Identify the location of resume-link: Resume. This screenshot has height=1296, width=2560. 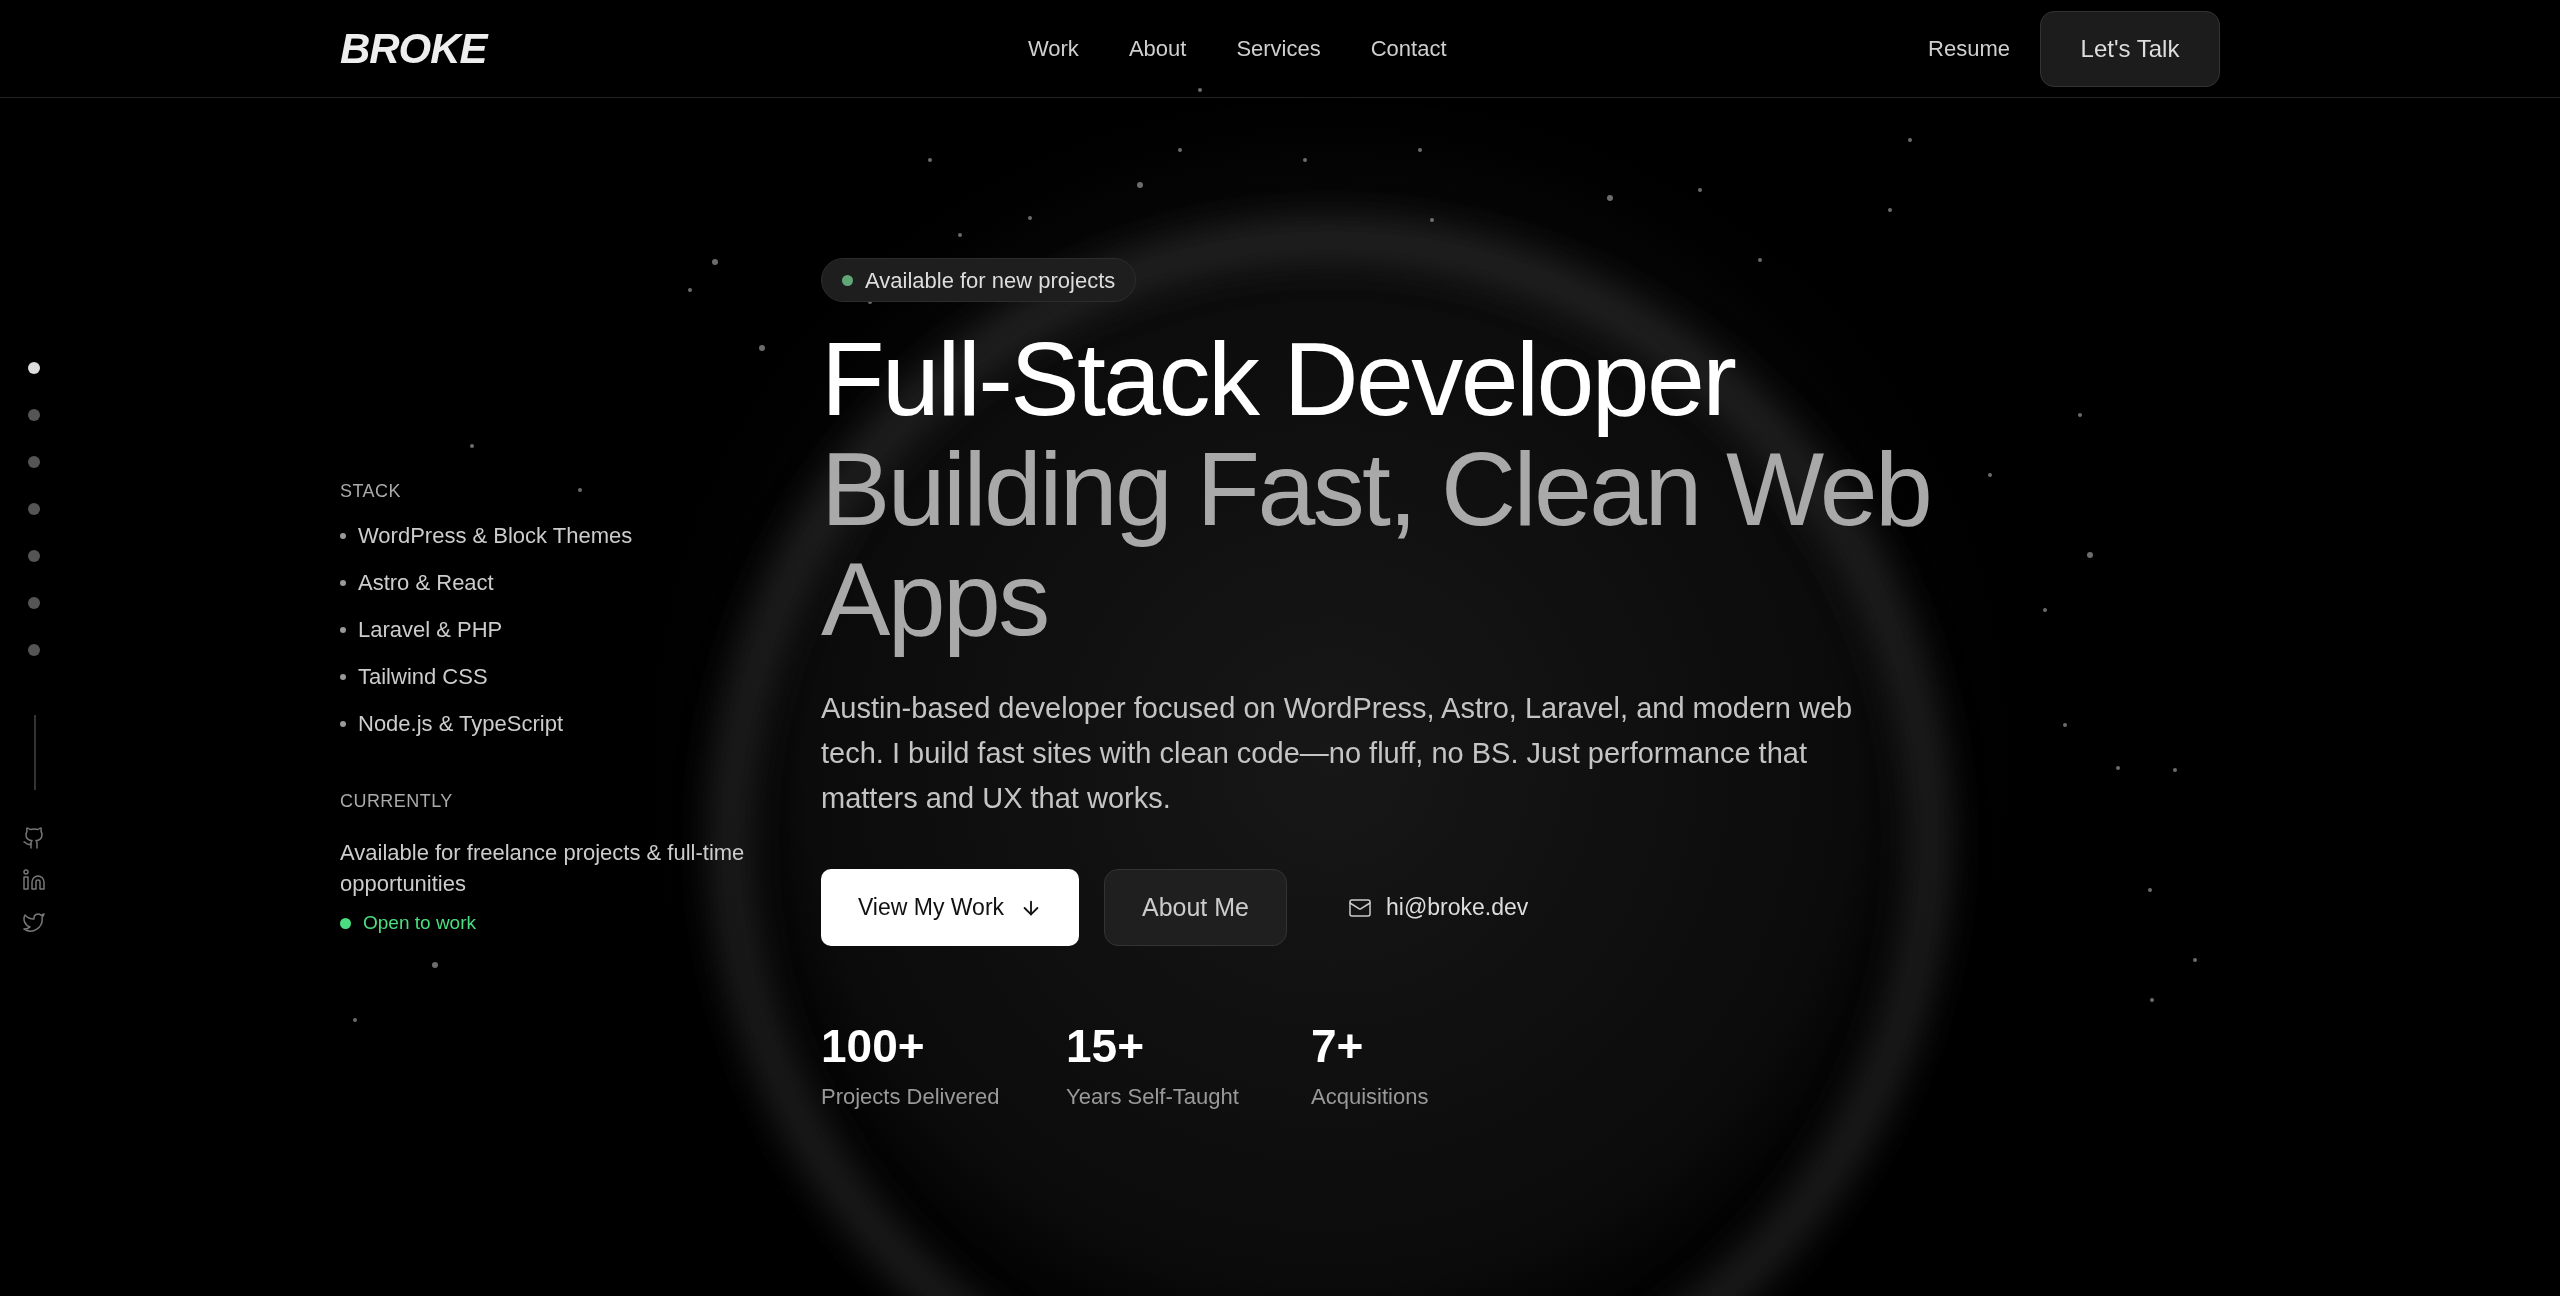
(1969, 48).